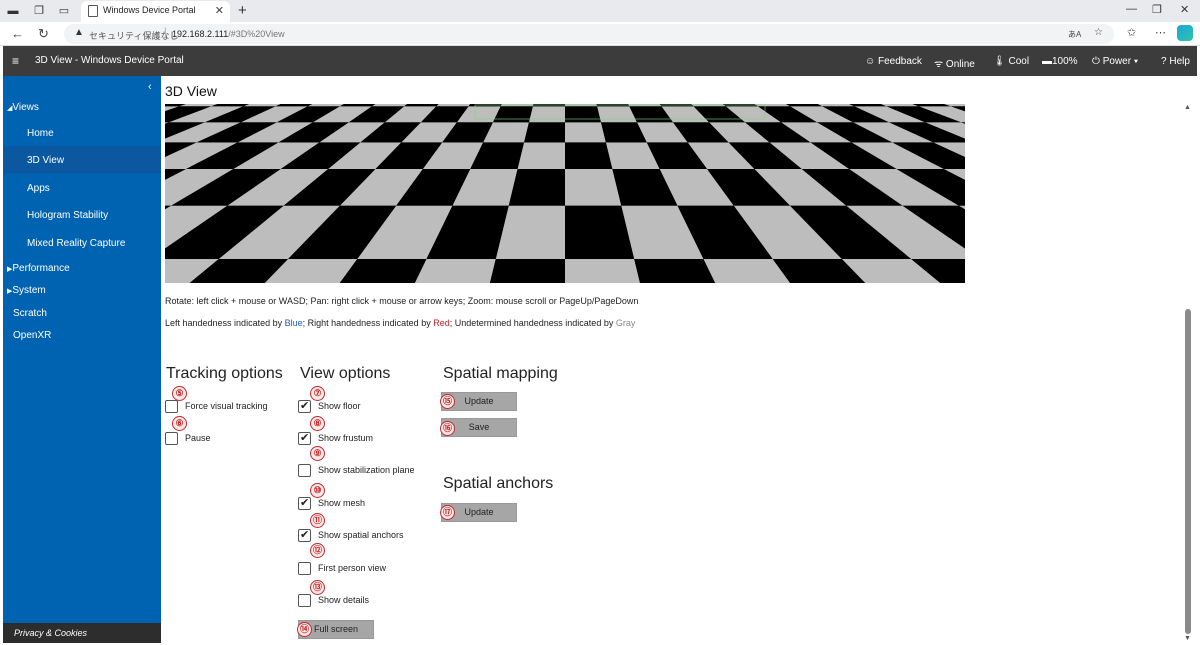 Image resolution: width=1200 pixels, height=645 pixels. Describe the element at coordinates (29, 290) in the screenshot. I see `sidebar-item-label: System` at that location.